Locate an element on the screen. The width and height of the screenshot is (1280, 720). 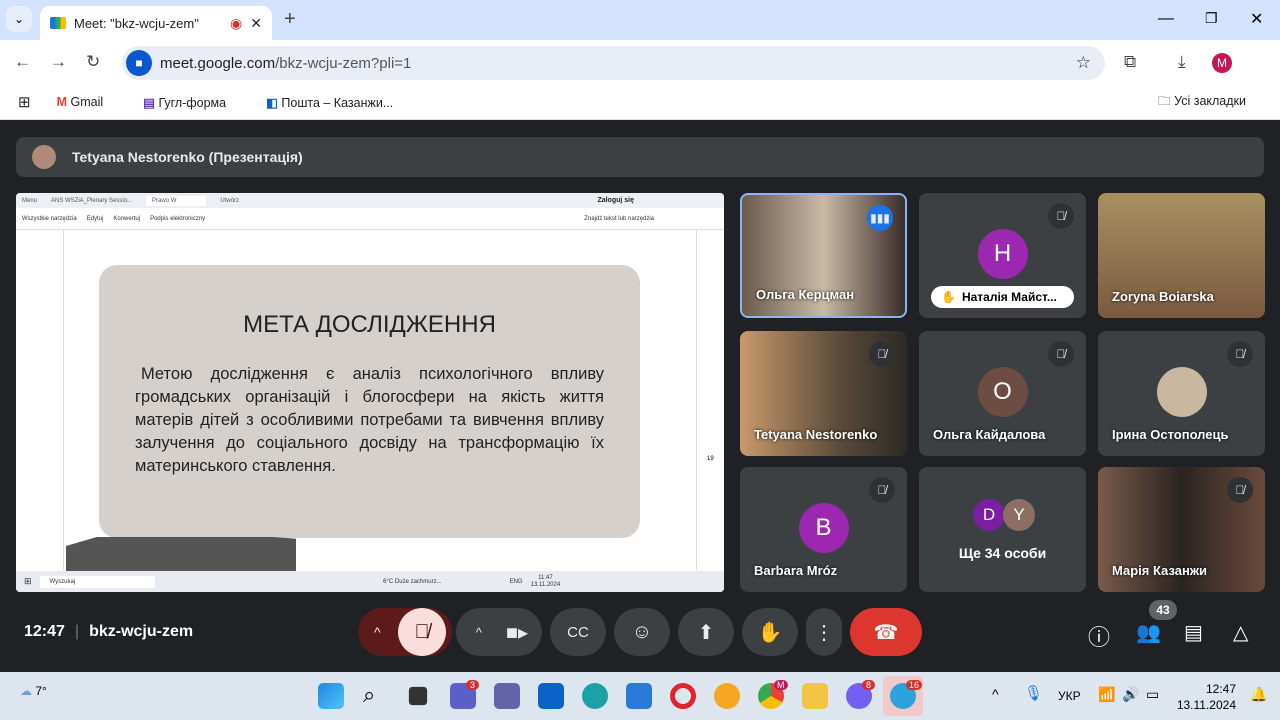
raise-hand-button: ✋ is located at coordinates (770, 632).